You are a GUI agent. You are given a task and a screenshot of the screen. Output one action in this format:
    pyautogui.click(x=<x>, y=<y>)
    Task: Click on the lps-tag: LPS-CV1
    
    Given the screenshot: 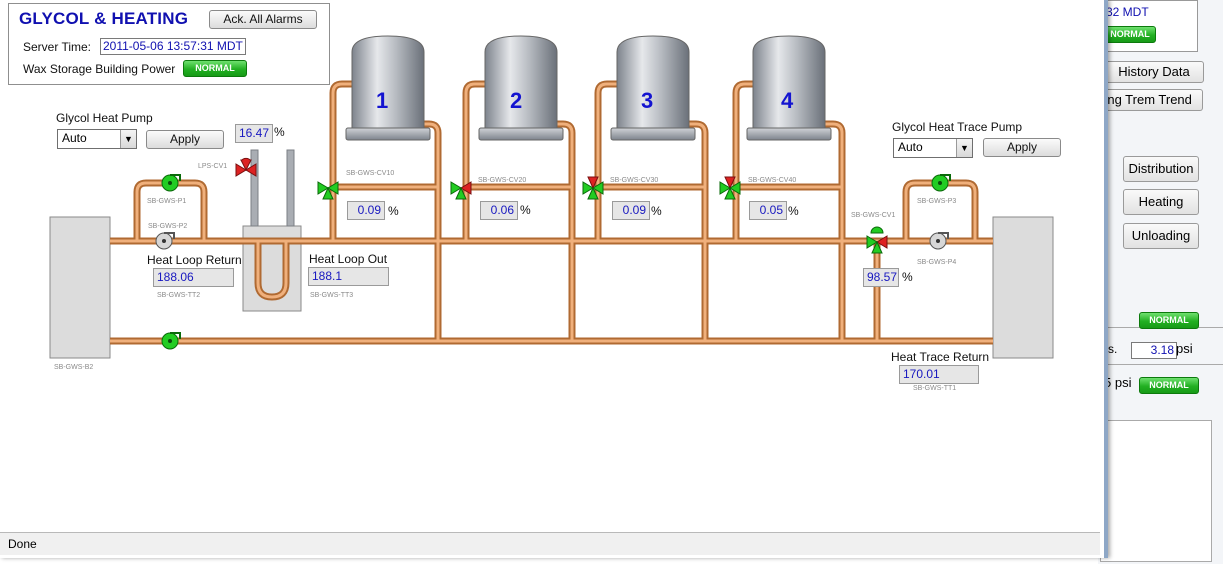 What is the action you would take?
    pyautogui.click(x=213, y=166)
    